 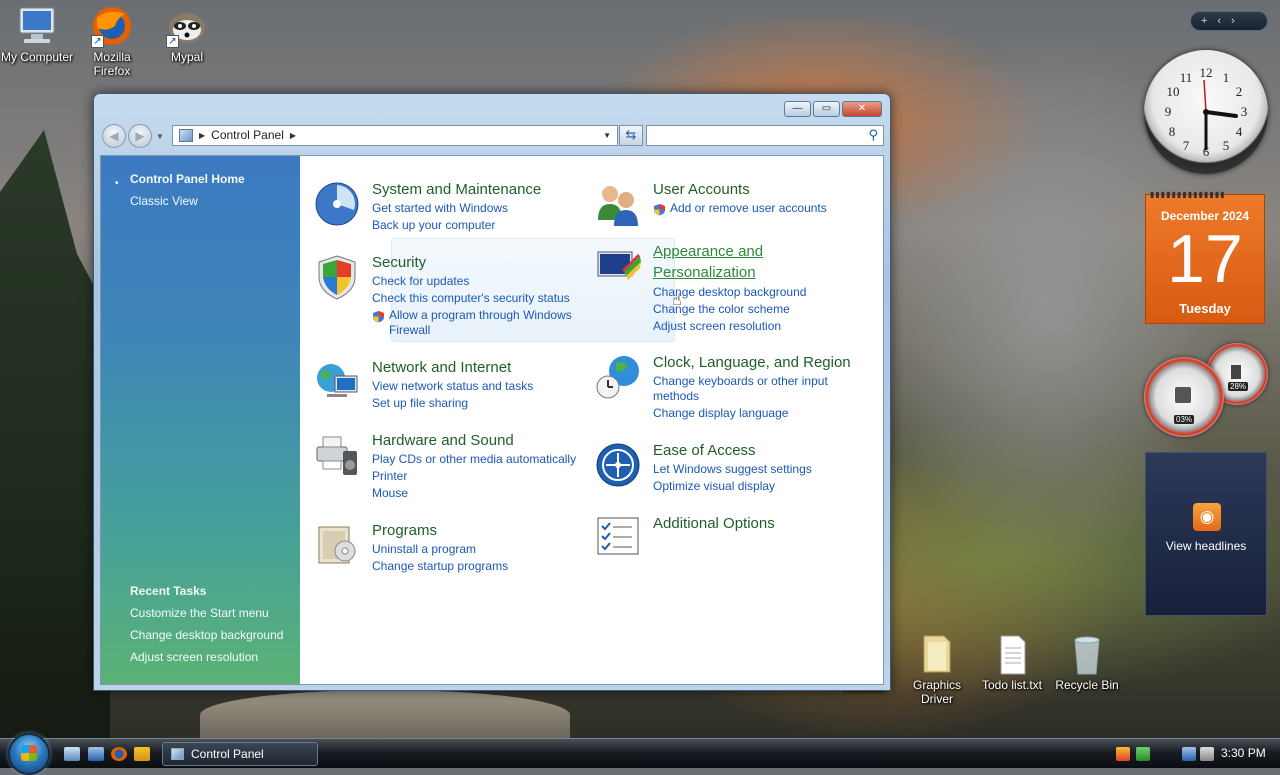 I want to click on programs-icon, so click(x=337, y=545).